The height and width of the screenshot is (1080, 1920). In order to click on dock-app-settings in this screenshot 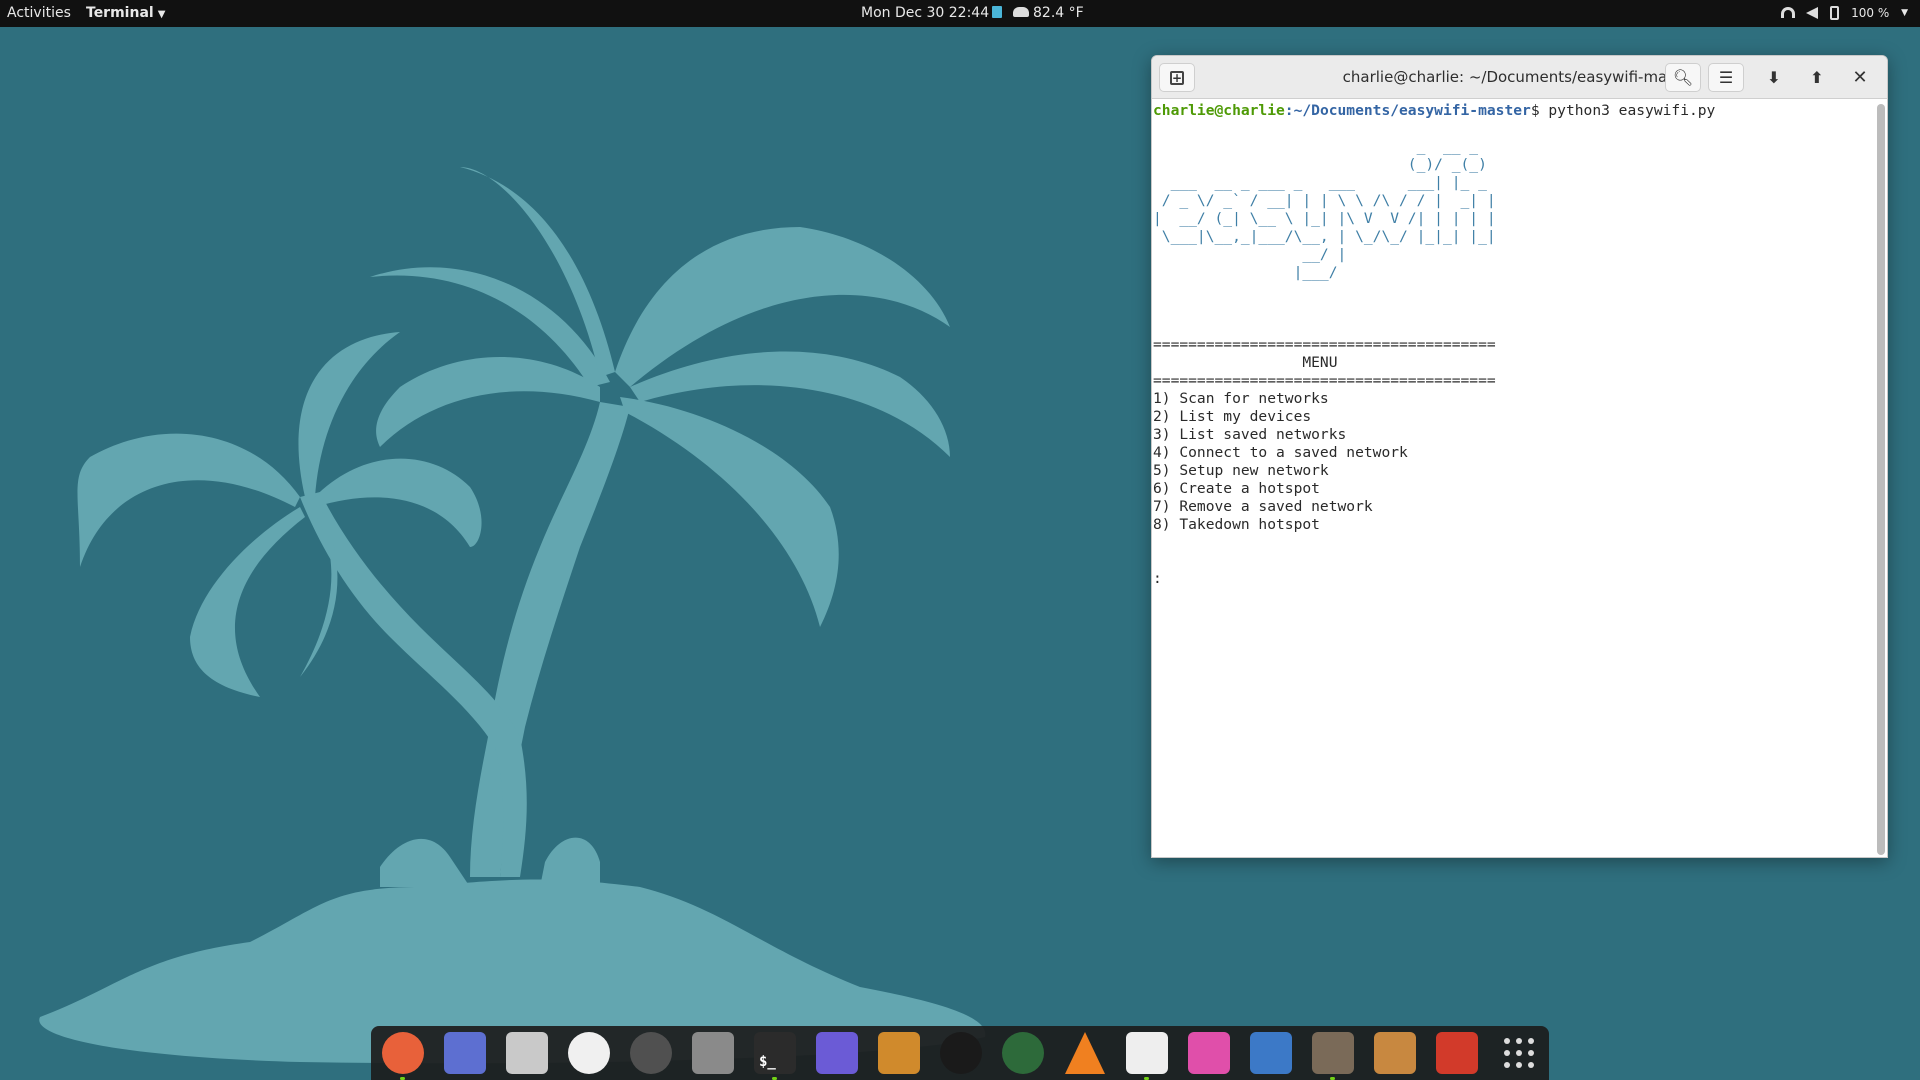, I will do `click(713, 1053)`.